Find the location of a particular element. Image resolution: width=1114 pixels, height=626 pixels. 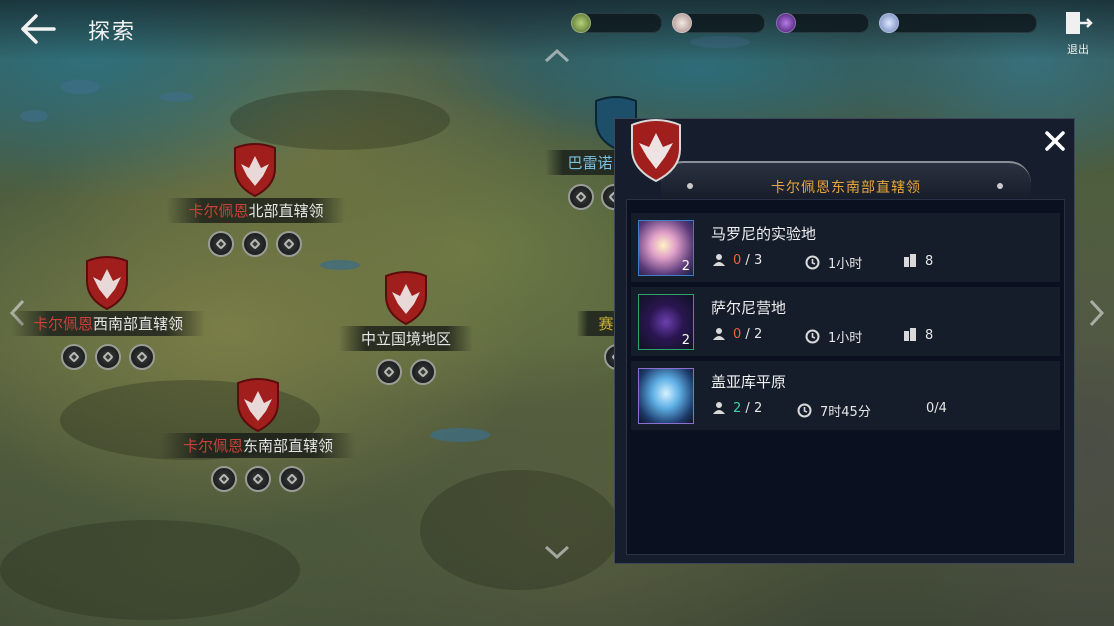

dungeon-name: 盖亚库平原 is located at coordinates (749, 382).